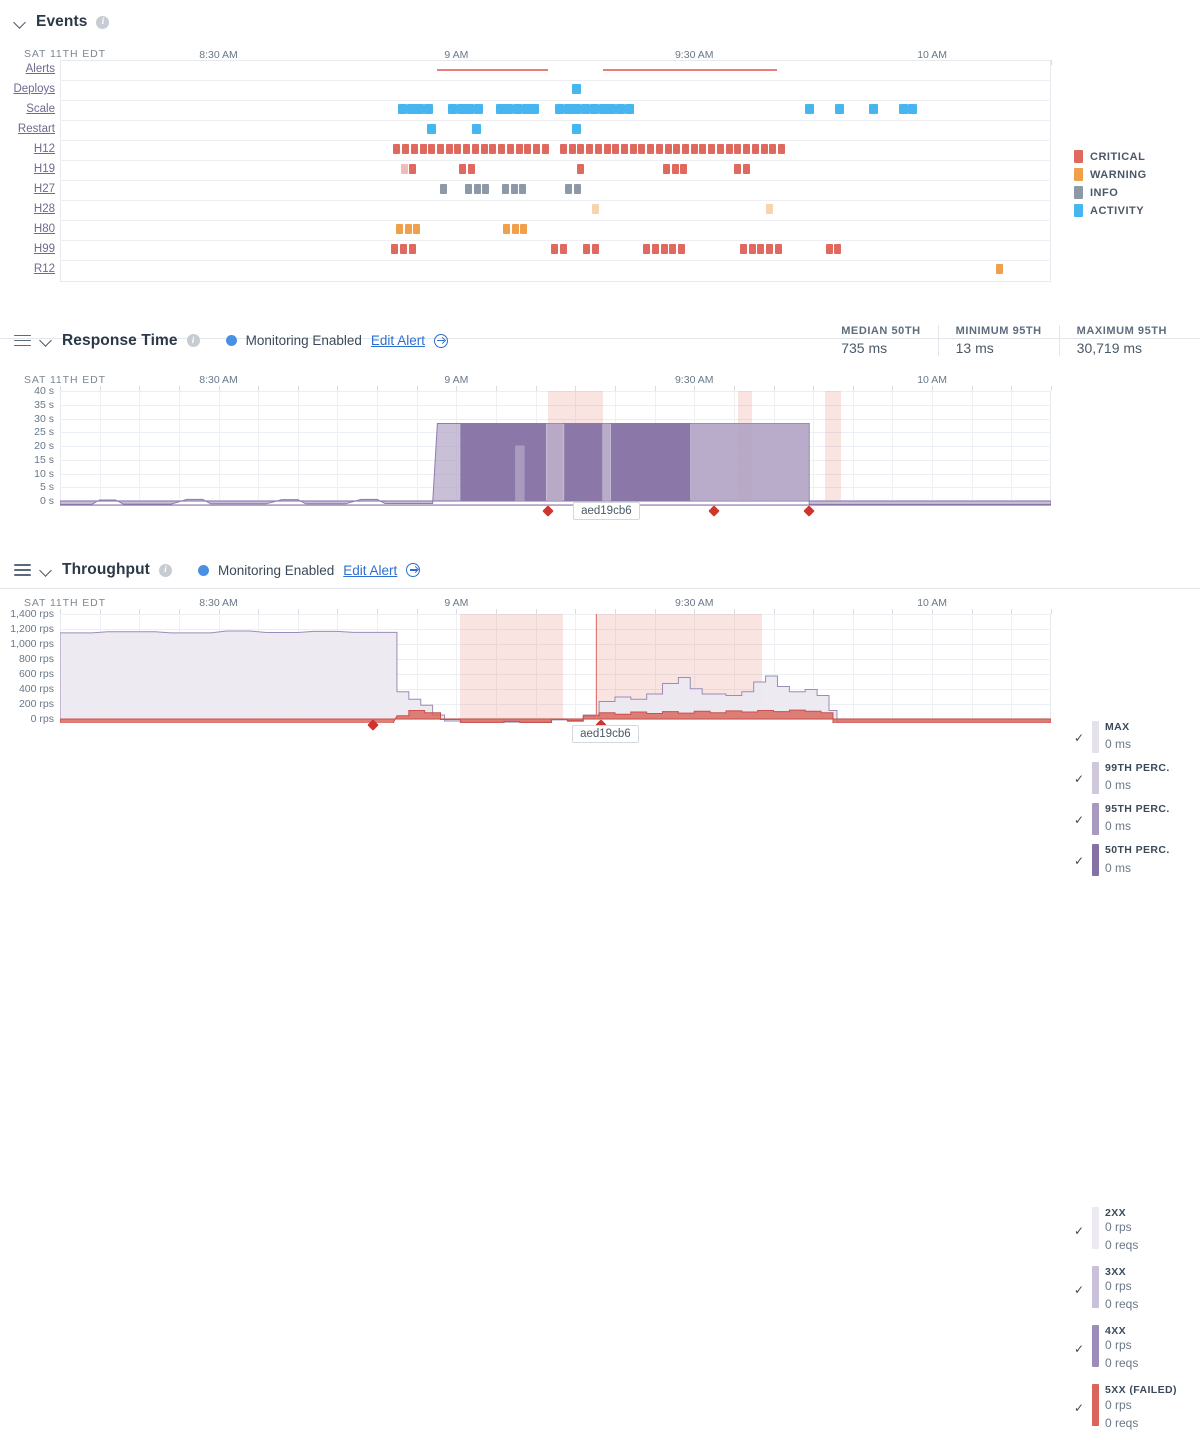 The image size is (1200, 1444). I want to click on event-row-label-h12: H12, so click(27, 149).